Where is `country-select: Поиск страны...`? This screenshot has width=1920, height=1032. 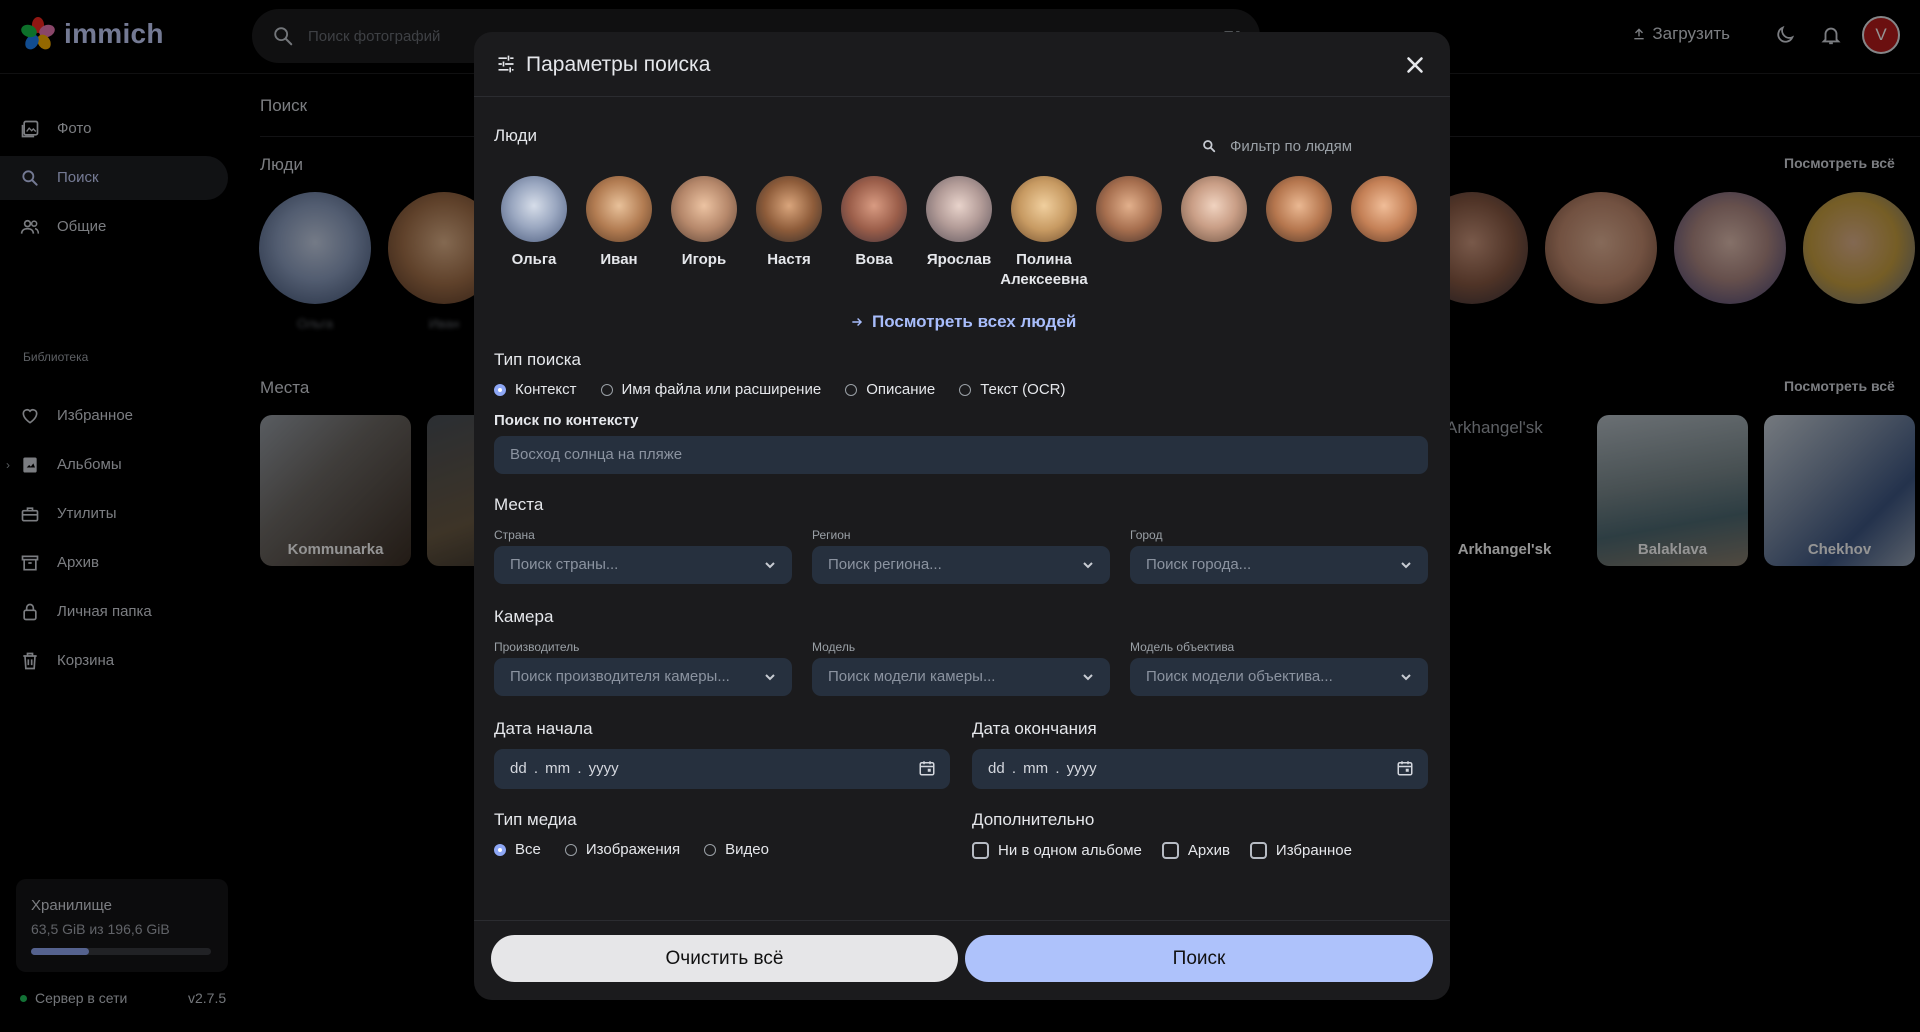 country-select: Поиск страны... is located at coordinates (643, 565).